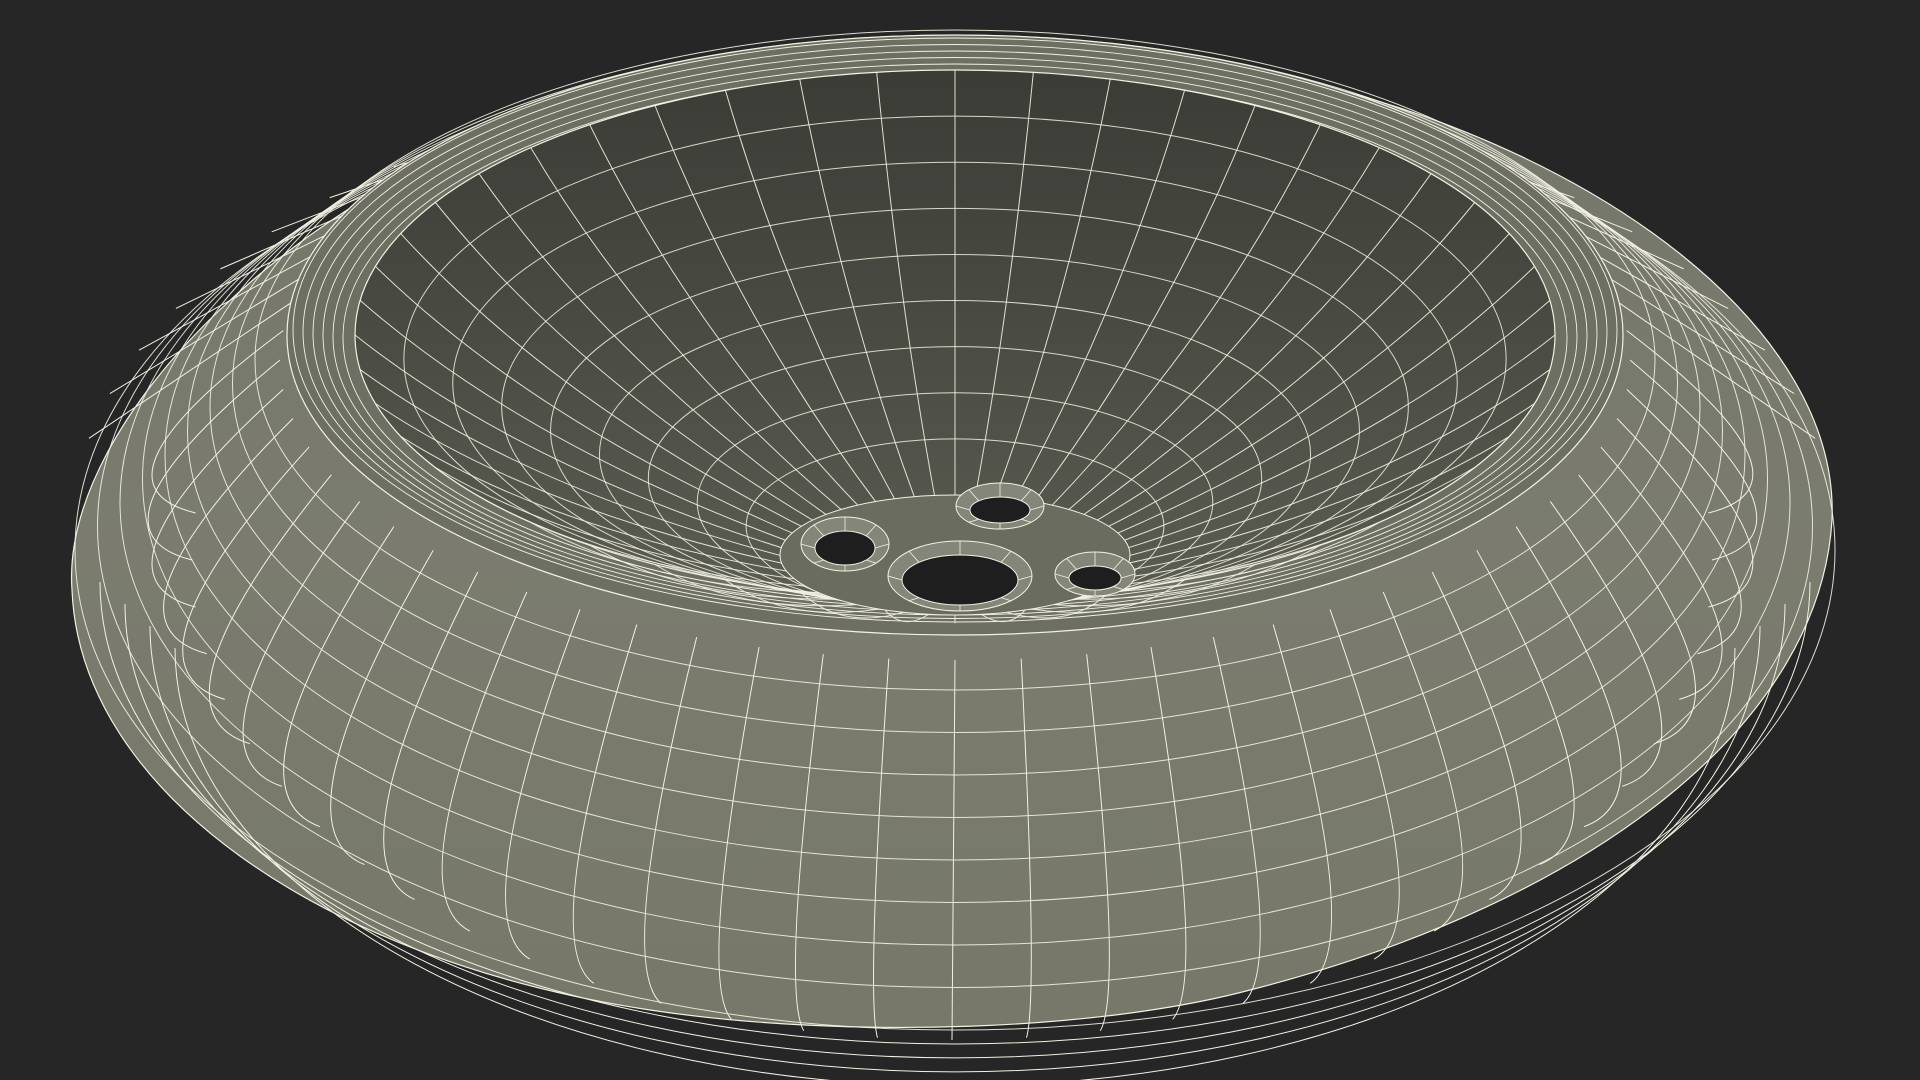  Describe the element at coordinates (1095, 578) in the screenshot. I see `drain-hole-right` at that location.